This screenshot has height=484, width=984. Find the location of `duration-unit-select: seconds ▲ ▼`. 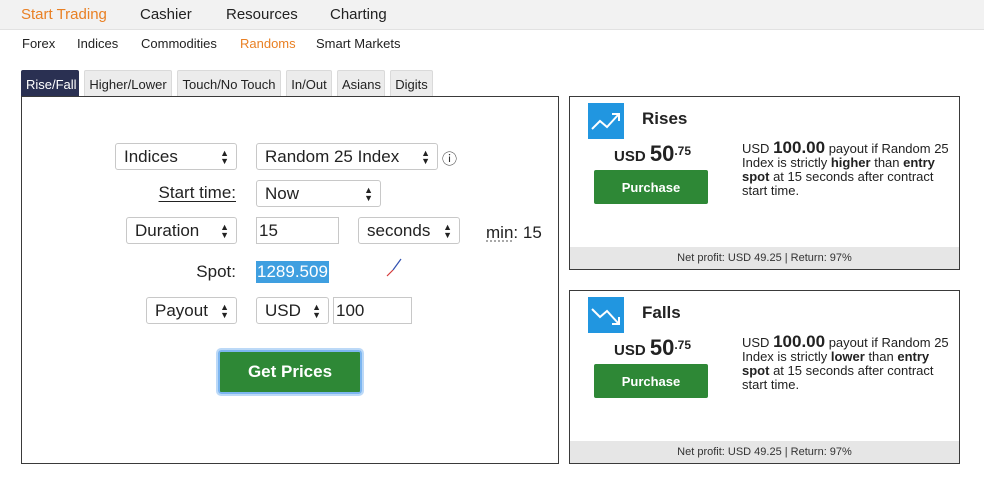

duration-unit-select: seconds ▲ ▼ is located at coordinates (409, 230).